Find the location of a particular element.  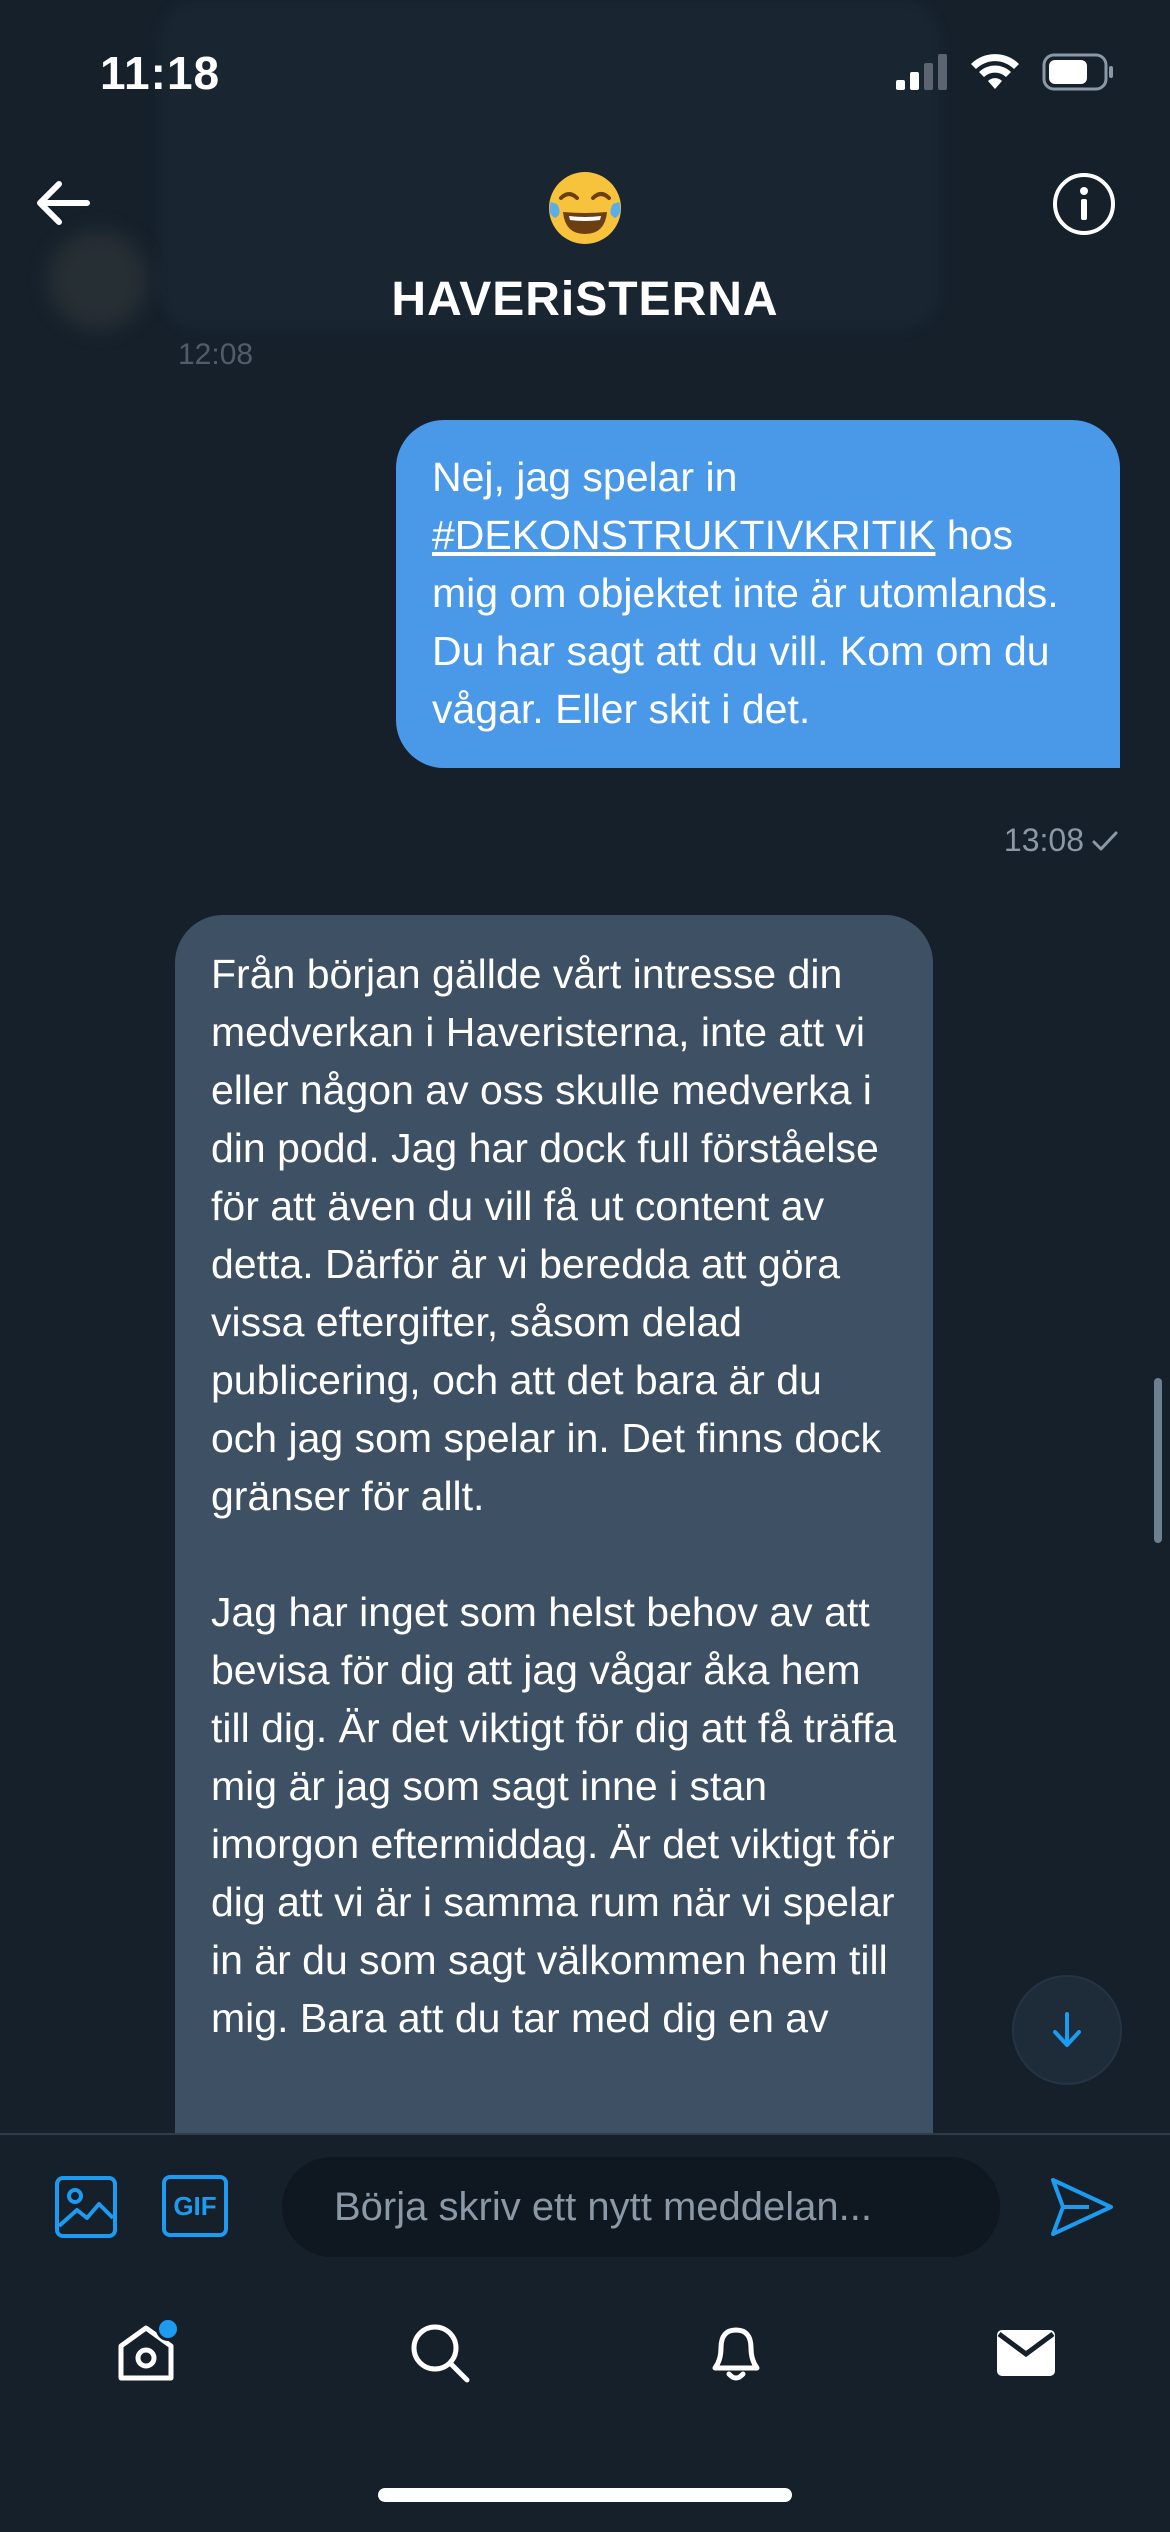

message-composer: GIF is located at coordinates (585, 2209).